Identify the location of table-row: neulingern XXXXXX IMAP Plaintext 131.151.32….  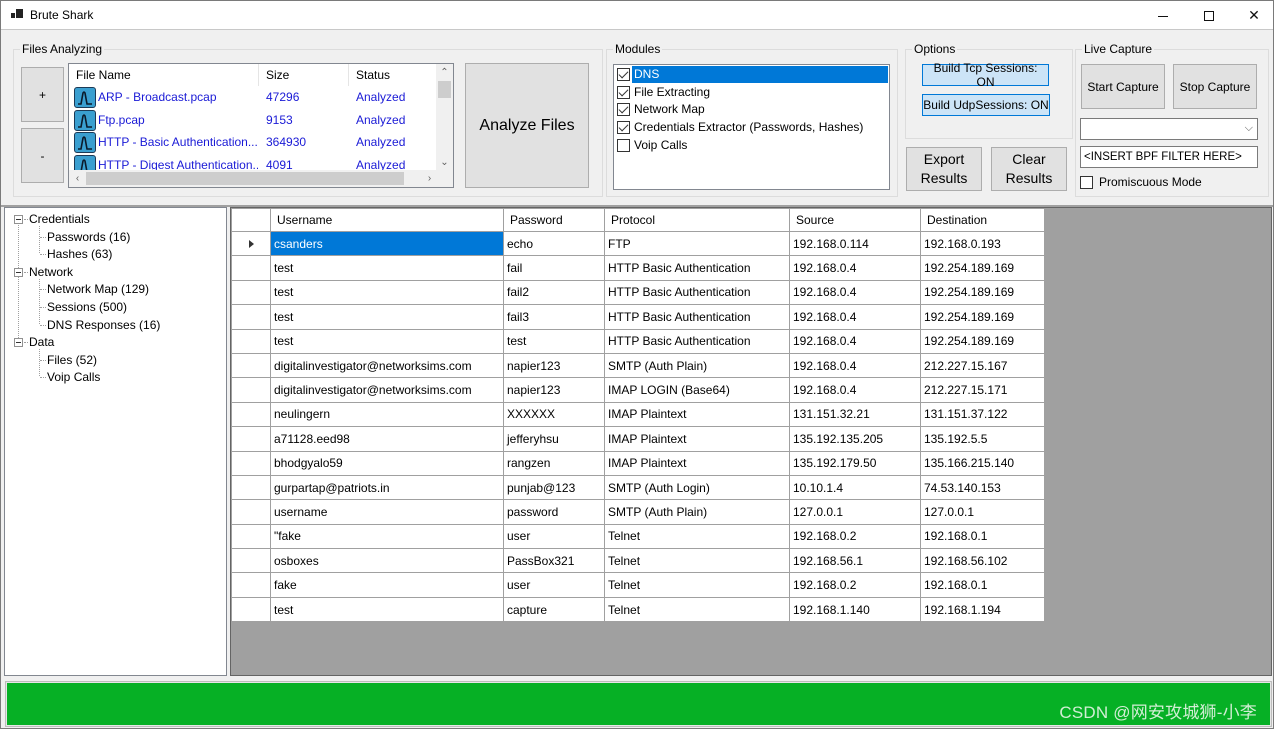
(638, 414).